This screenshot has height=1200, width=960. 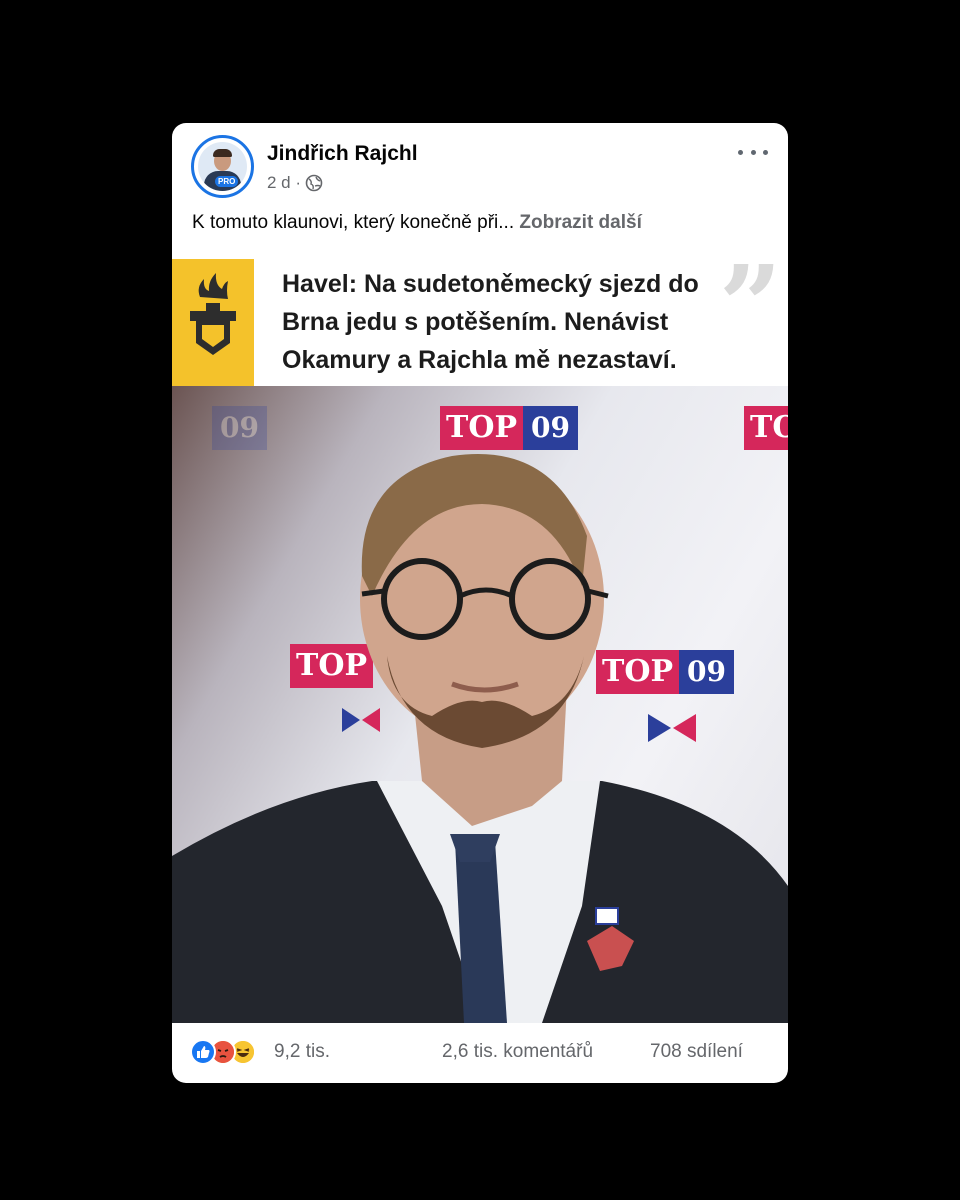 I want to click on comments-count: 2,6 tis. komentářů, so click(x=517, y=1052).